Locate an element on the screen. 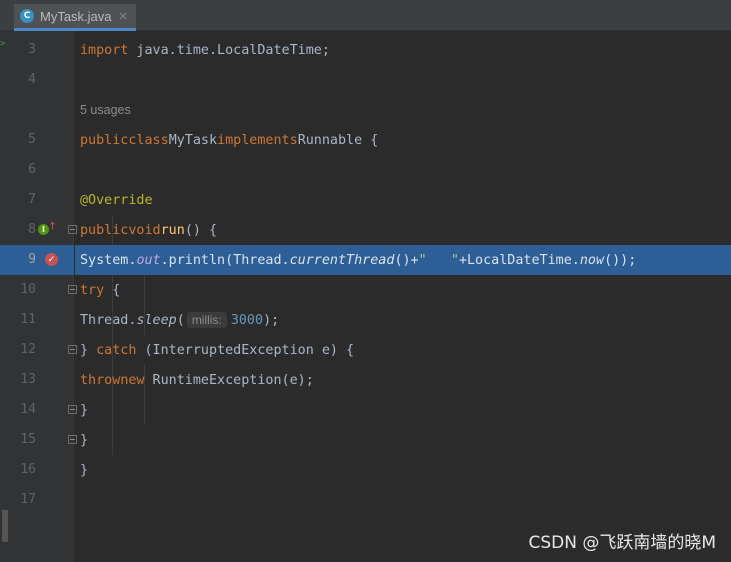 The height and width of the screenshot is (562, 731). code-line-3: import java.time.LocalDateTime; is located at coordinates (403, 50).